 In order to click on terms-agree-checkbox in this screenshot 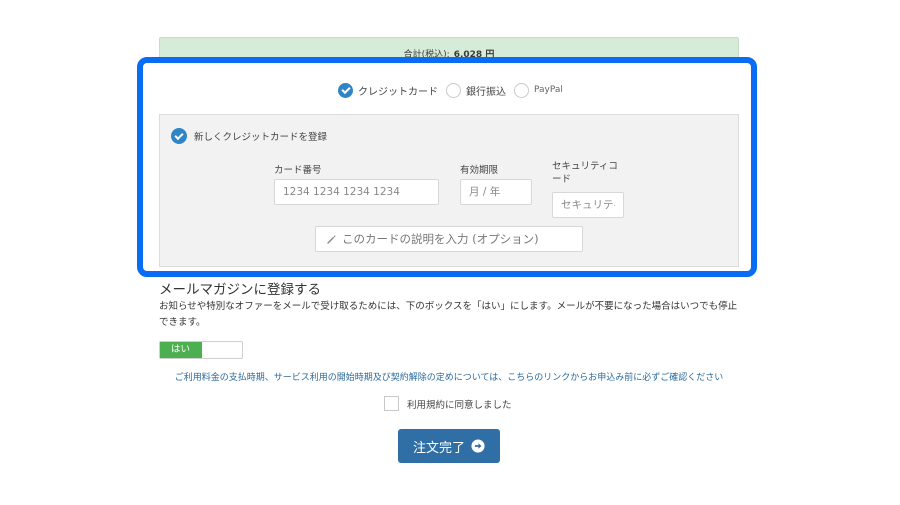, I will do `click(391, 403)`.